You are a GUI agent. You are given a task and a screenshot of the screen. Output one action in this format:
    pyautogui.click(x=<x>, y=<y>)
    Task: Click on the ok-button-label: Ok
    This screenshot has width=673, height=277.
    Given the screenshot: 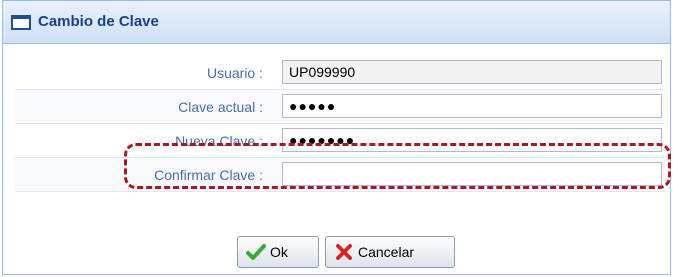 What is the action you would take?
    pyautogui.click(x=279, y=252)
    